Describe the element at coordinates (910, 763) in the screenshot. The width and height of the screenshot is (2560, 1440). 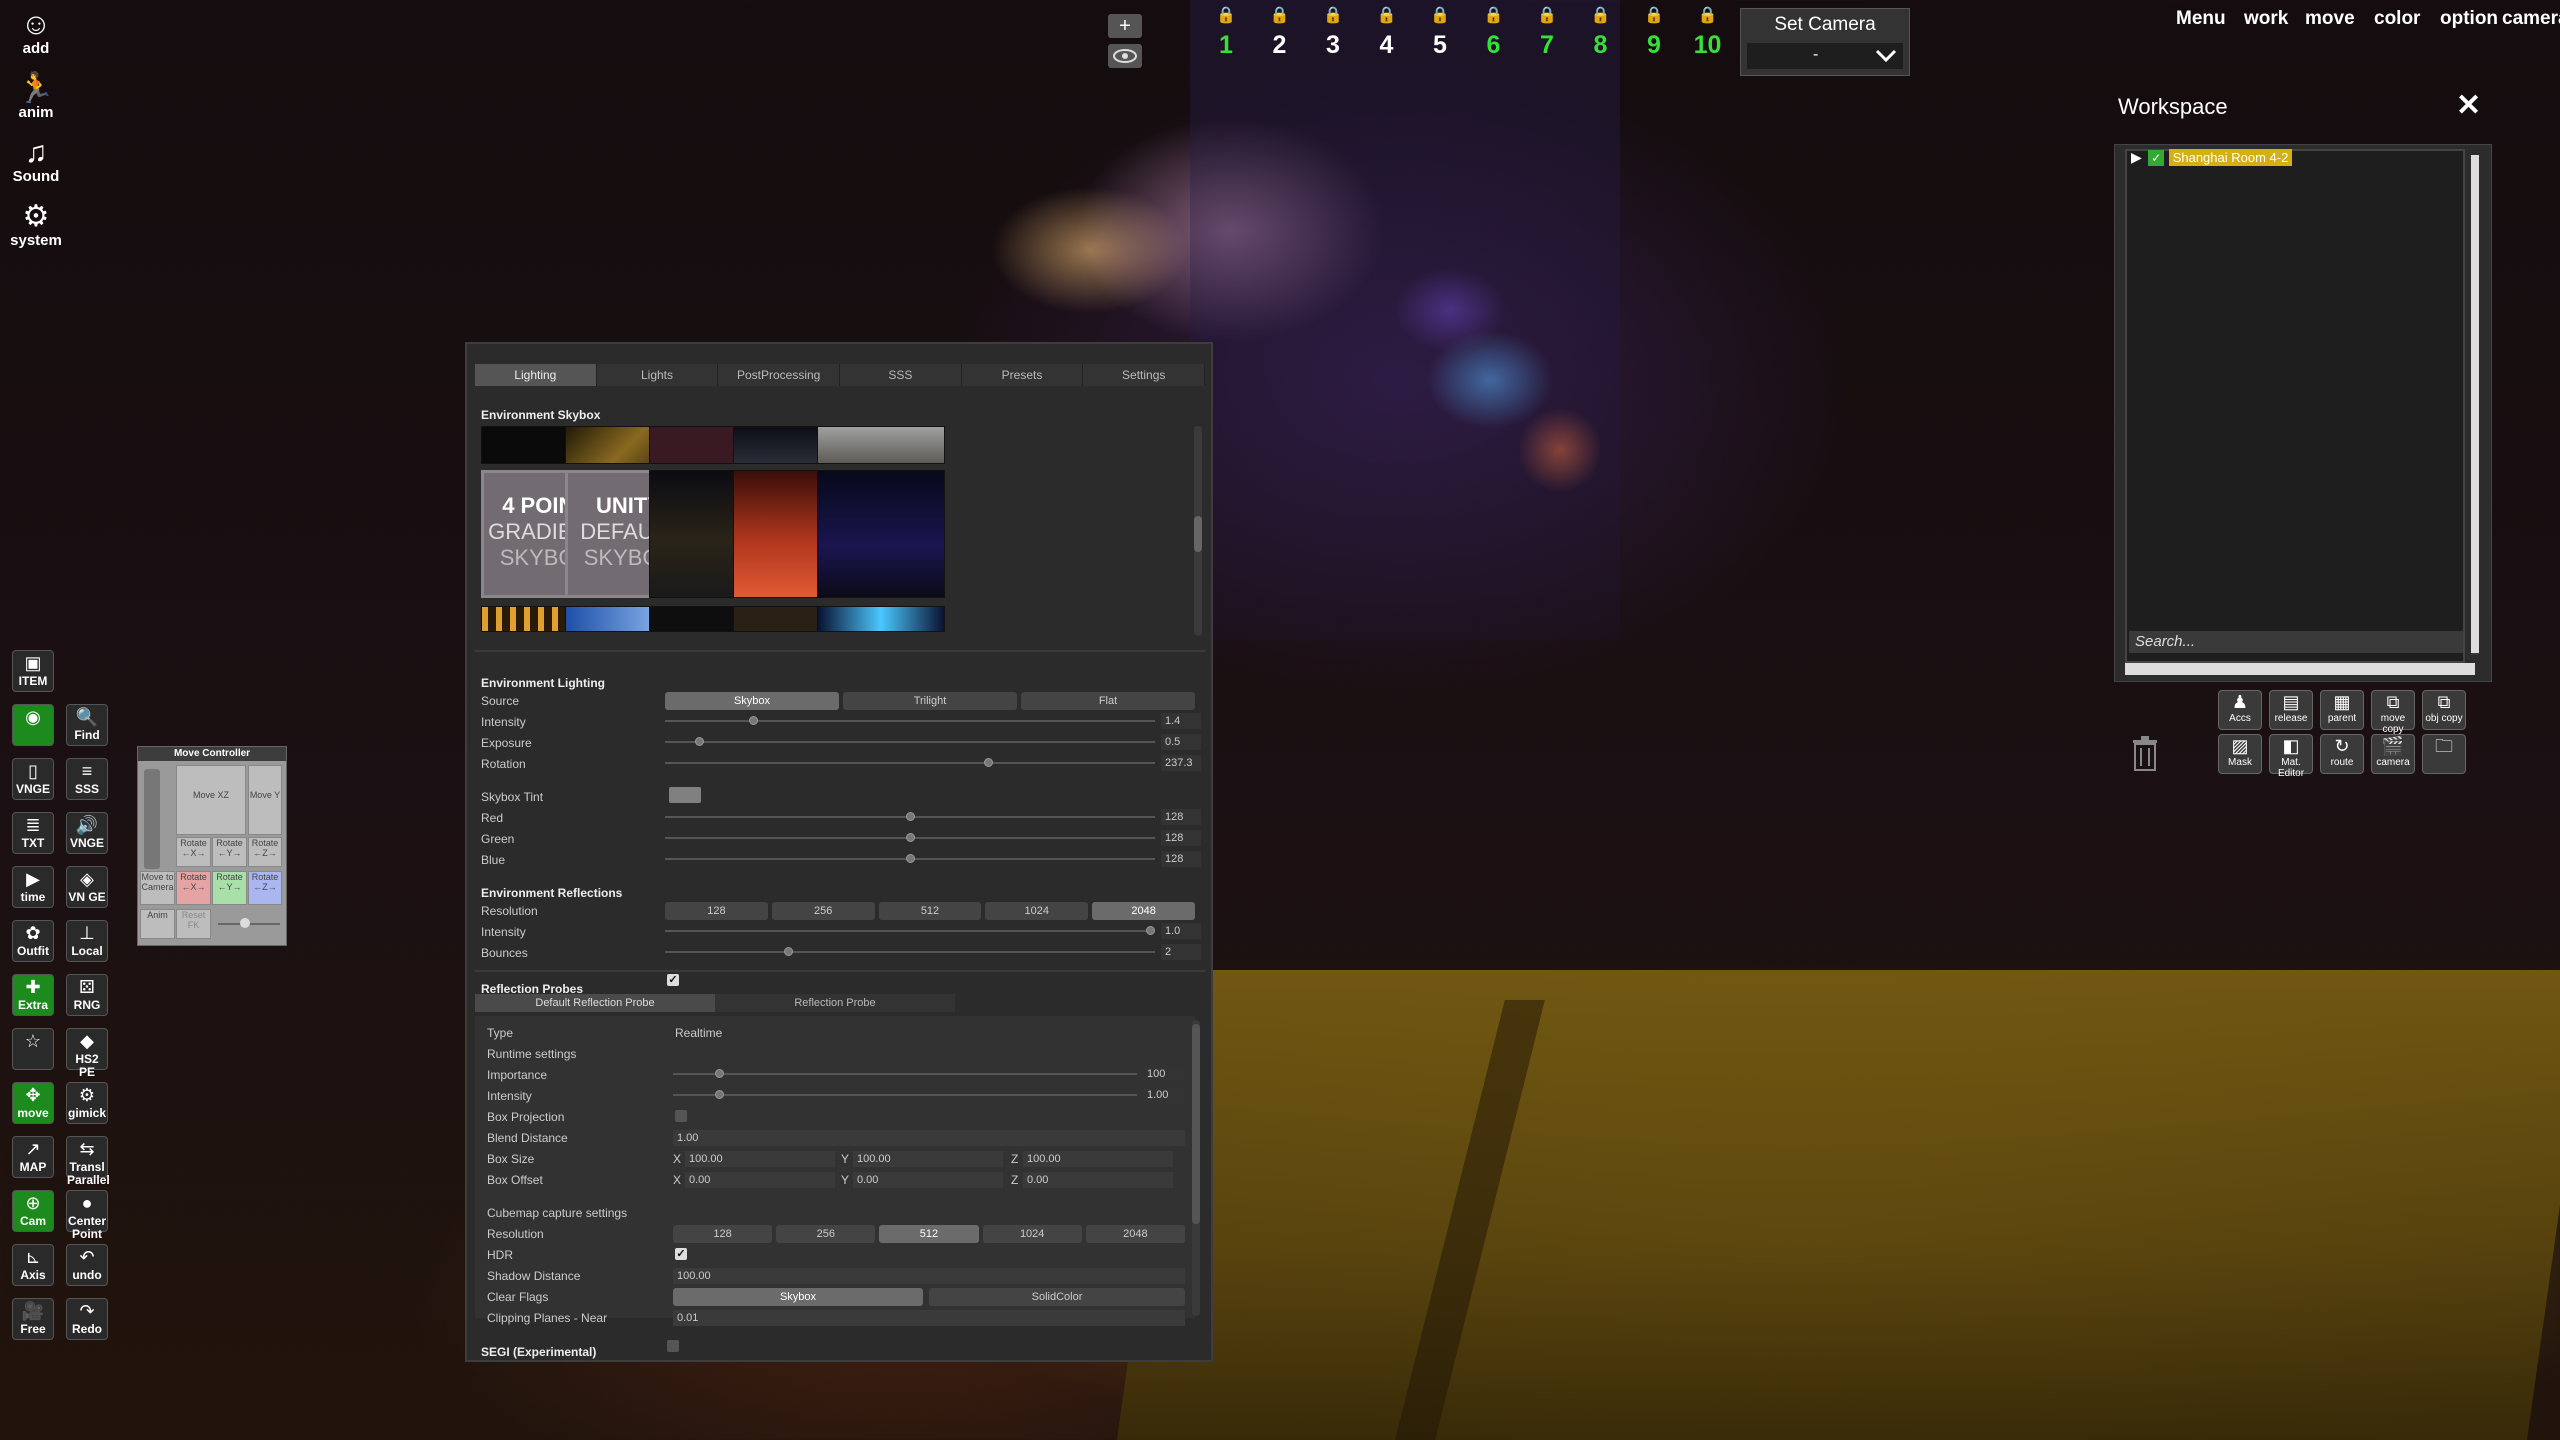
I see `rotation-track` at that location.